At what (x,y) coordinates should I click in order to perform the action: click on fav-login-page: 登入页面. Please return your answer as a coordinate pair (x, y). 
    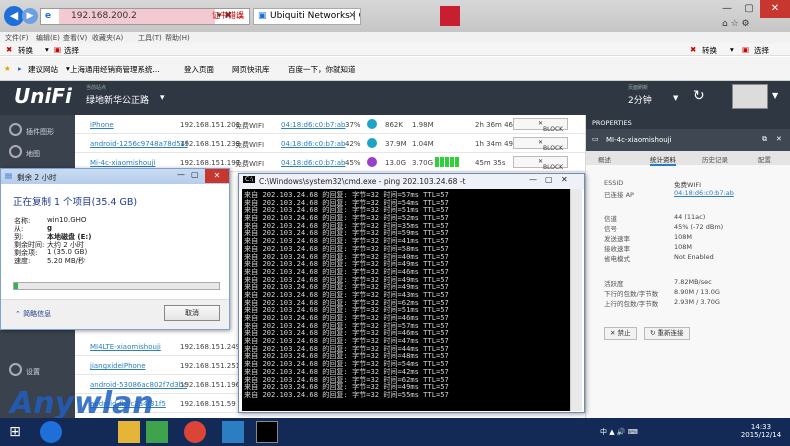
    Looking at the image, I should click on (199, 69).